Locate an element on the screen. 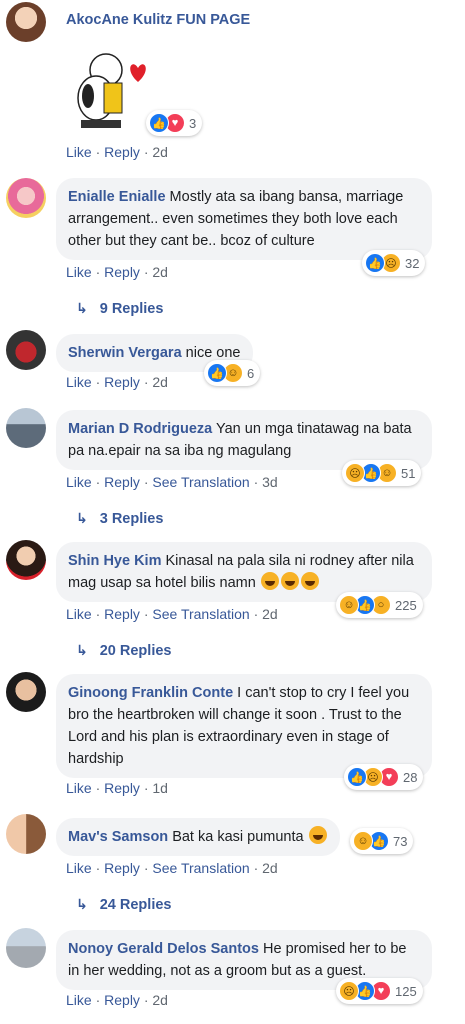 The height and width of the screenshot is (1024, 465). view-replies-link: ↳ 9 Replies is located at coordinates (119, 308).